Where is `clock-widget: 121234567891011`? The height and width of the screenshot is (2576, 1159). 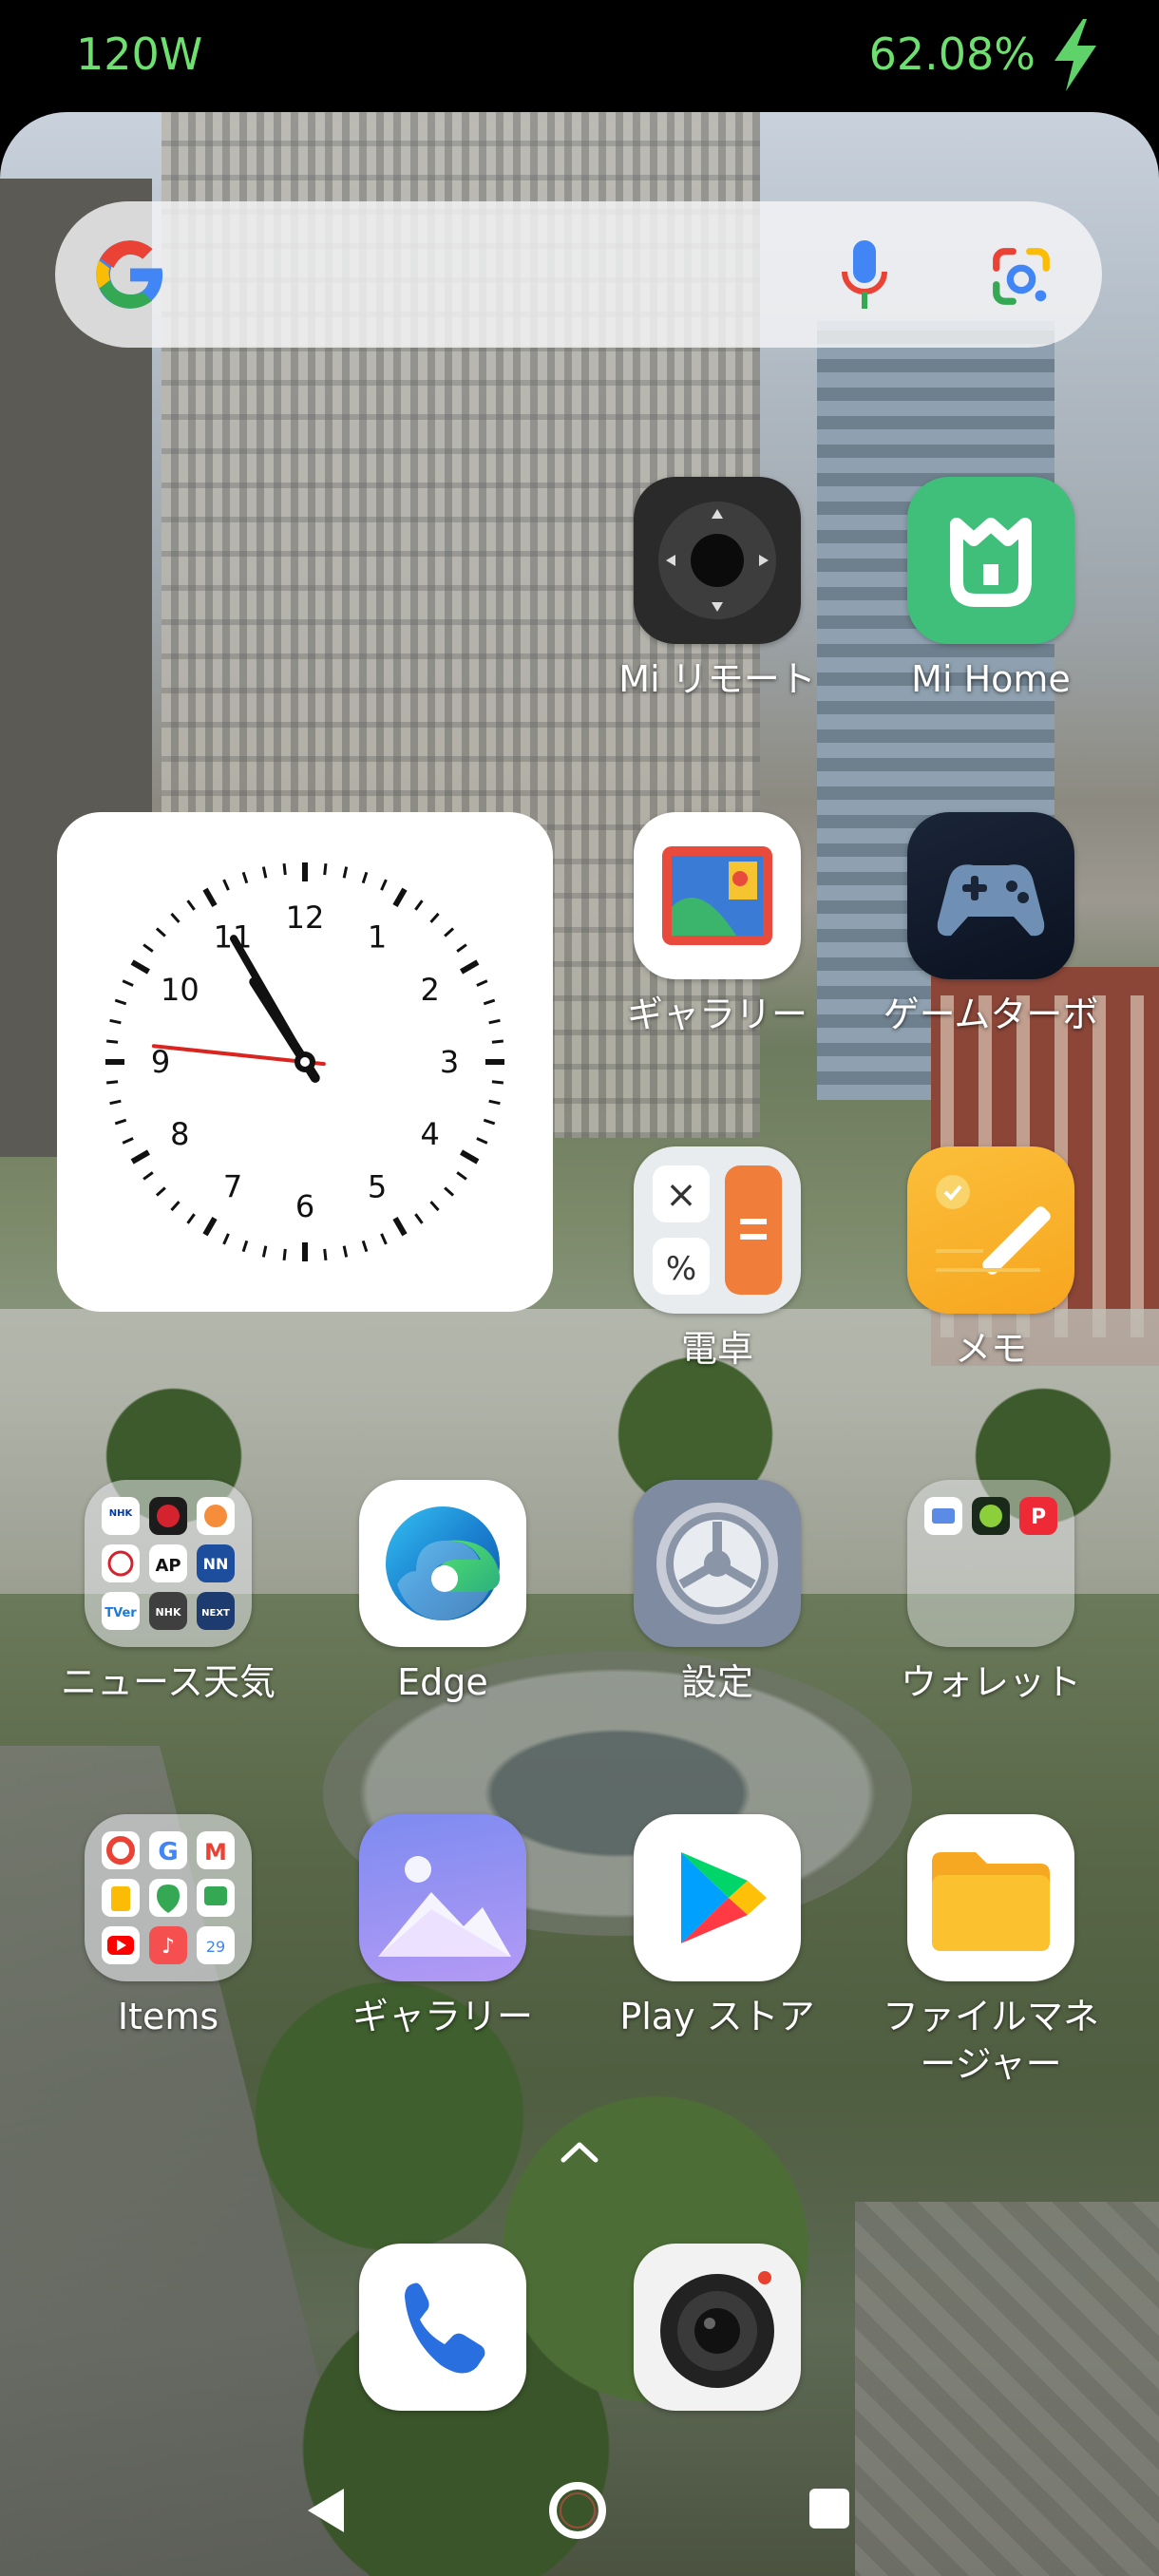
clock-widget: 121234567891011 is located at coordinates (305, 1062).